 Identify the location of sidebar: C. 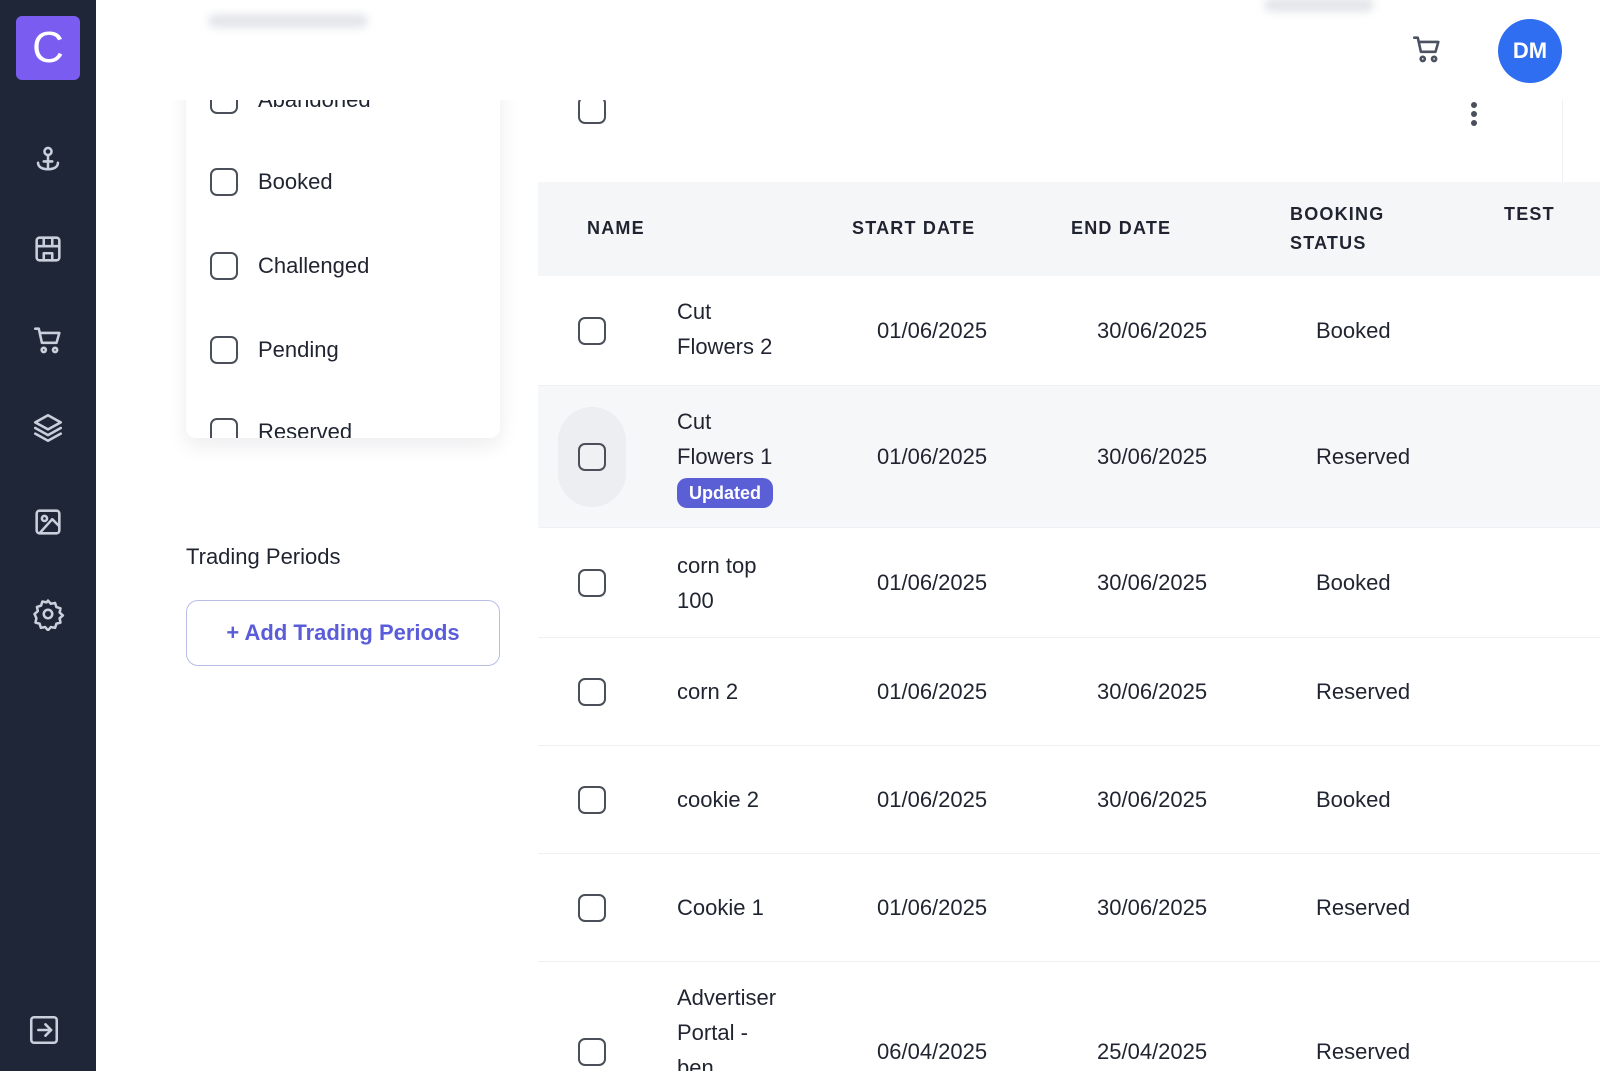
(48, 535).